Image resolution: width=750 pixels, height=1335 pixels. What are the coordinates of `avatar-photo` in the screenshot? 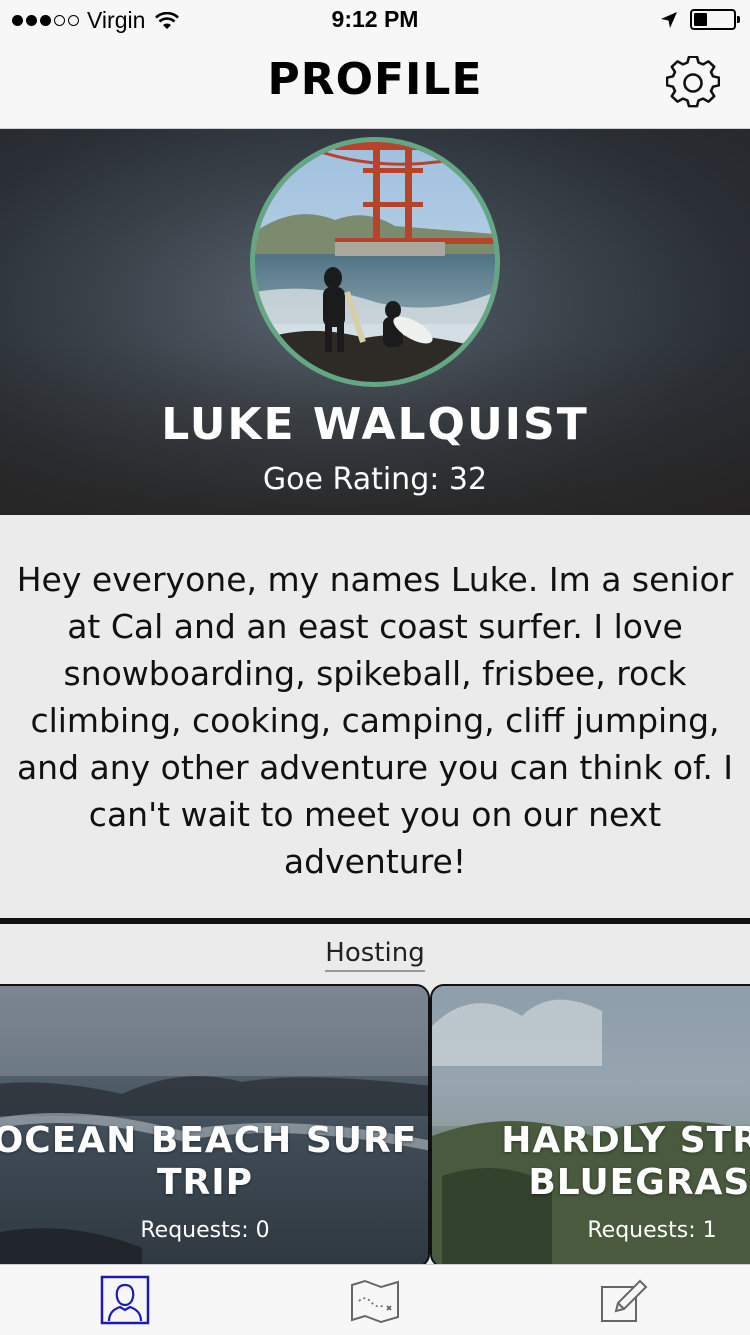 It's located at (375, 262).